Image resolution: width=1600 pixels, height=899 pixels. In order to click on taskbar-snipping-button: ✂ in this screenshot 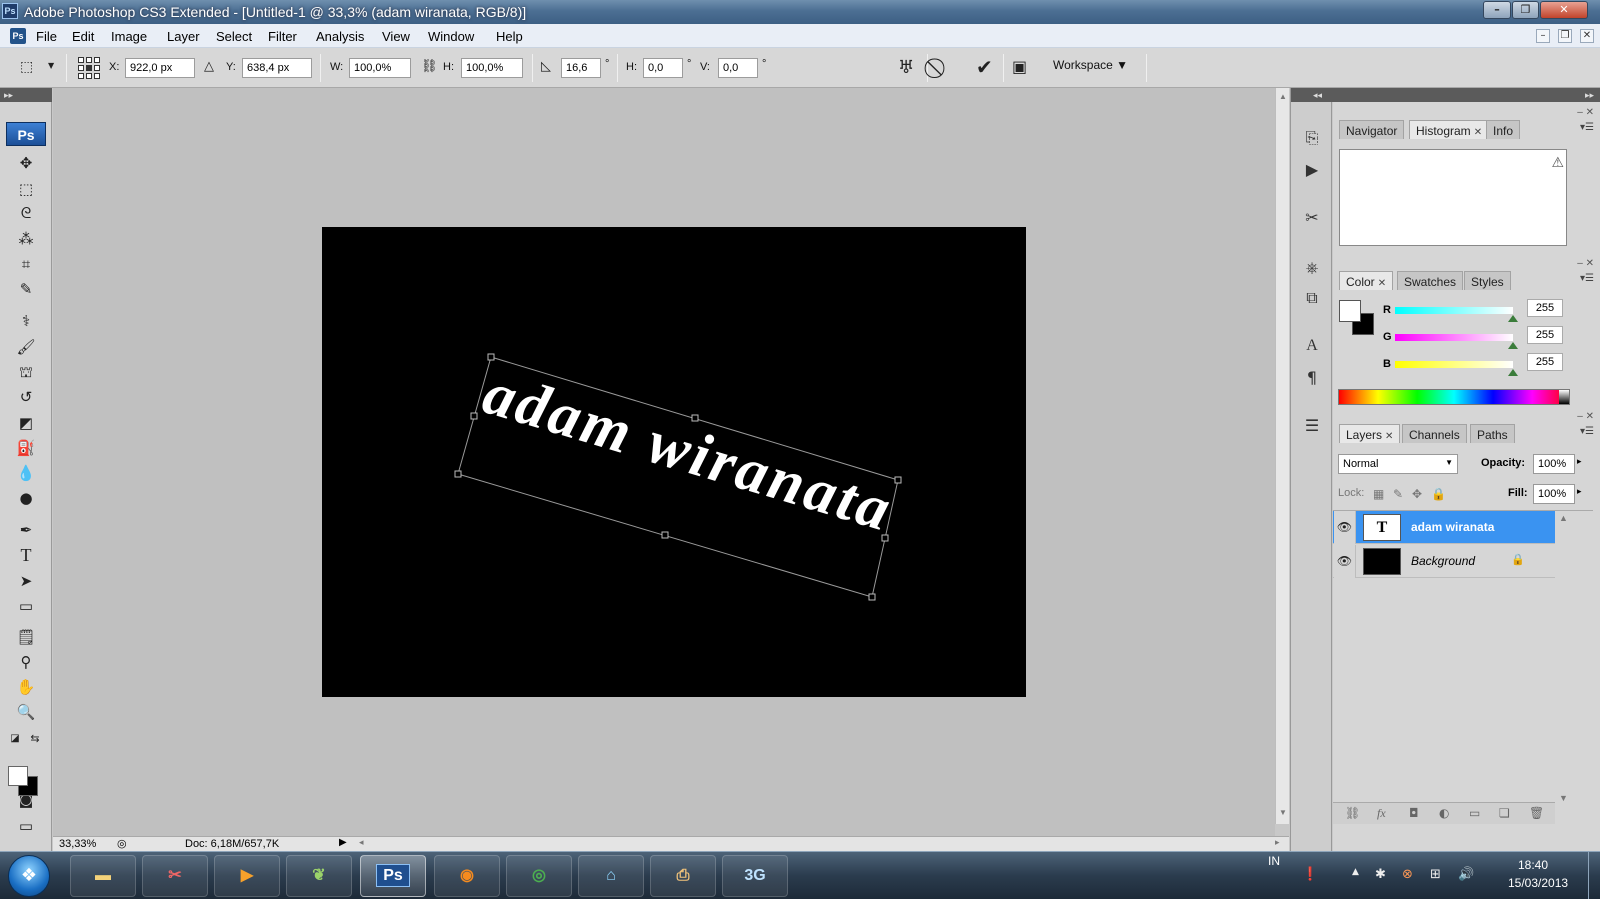, I will do `click(175, 876)`.